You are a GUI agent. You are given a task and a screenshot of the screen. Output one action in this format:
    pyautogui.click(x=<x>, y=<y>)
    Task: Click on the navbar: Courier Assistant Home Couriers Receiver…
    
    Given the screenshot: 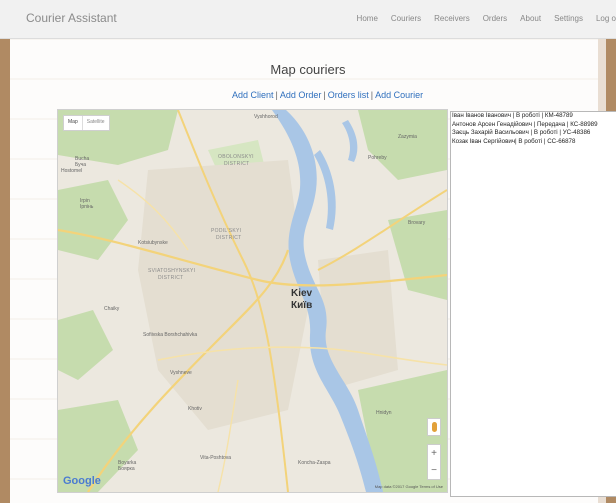 What is the action you would take?
    pyautogui.click(x=308, y=19)
    